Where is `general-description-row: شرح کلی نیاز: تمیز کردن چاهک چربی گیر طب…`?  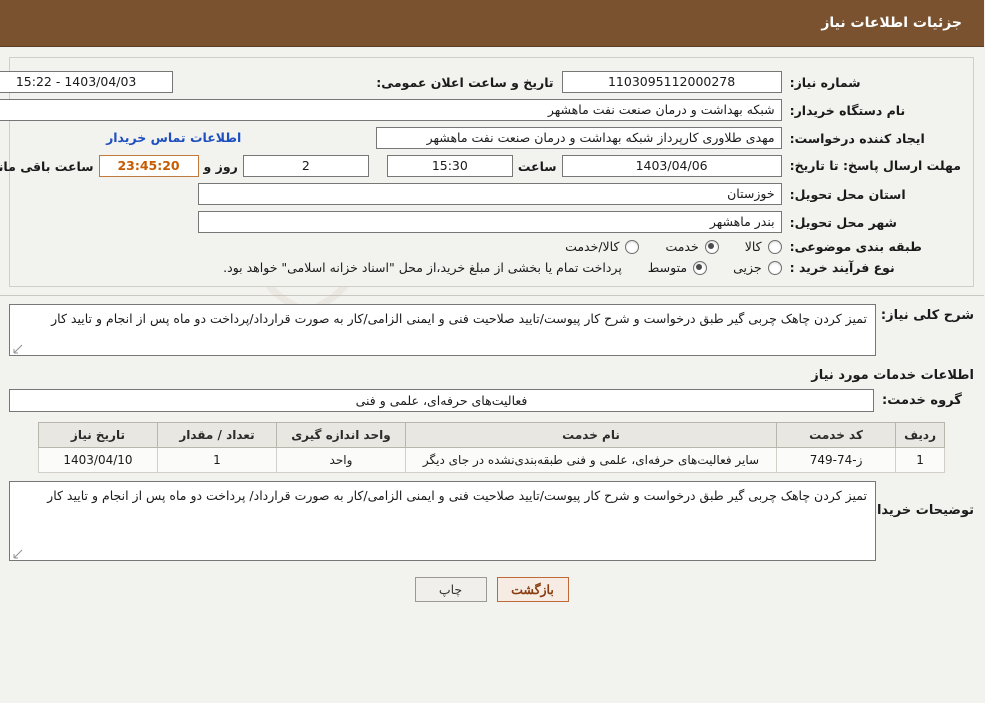 general-description-row: شرح کلی نیاز: تمیز کردن چاهک چربی گیر طب… is located at coordinates (492, 330).